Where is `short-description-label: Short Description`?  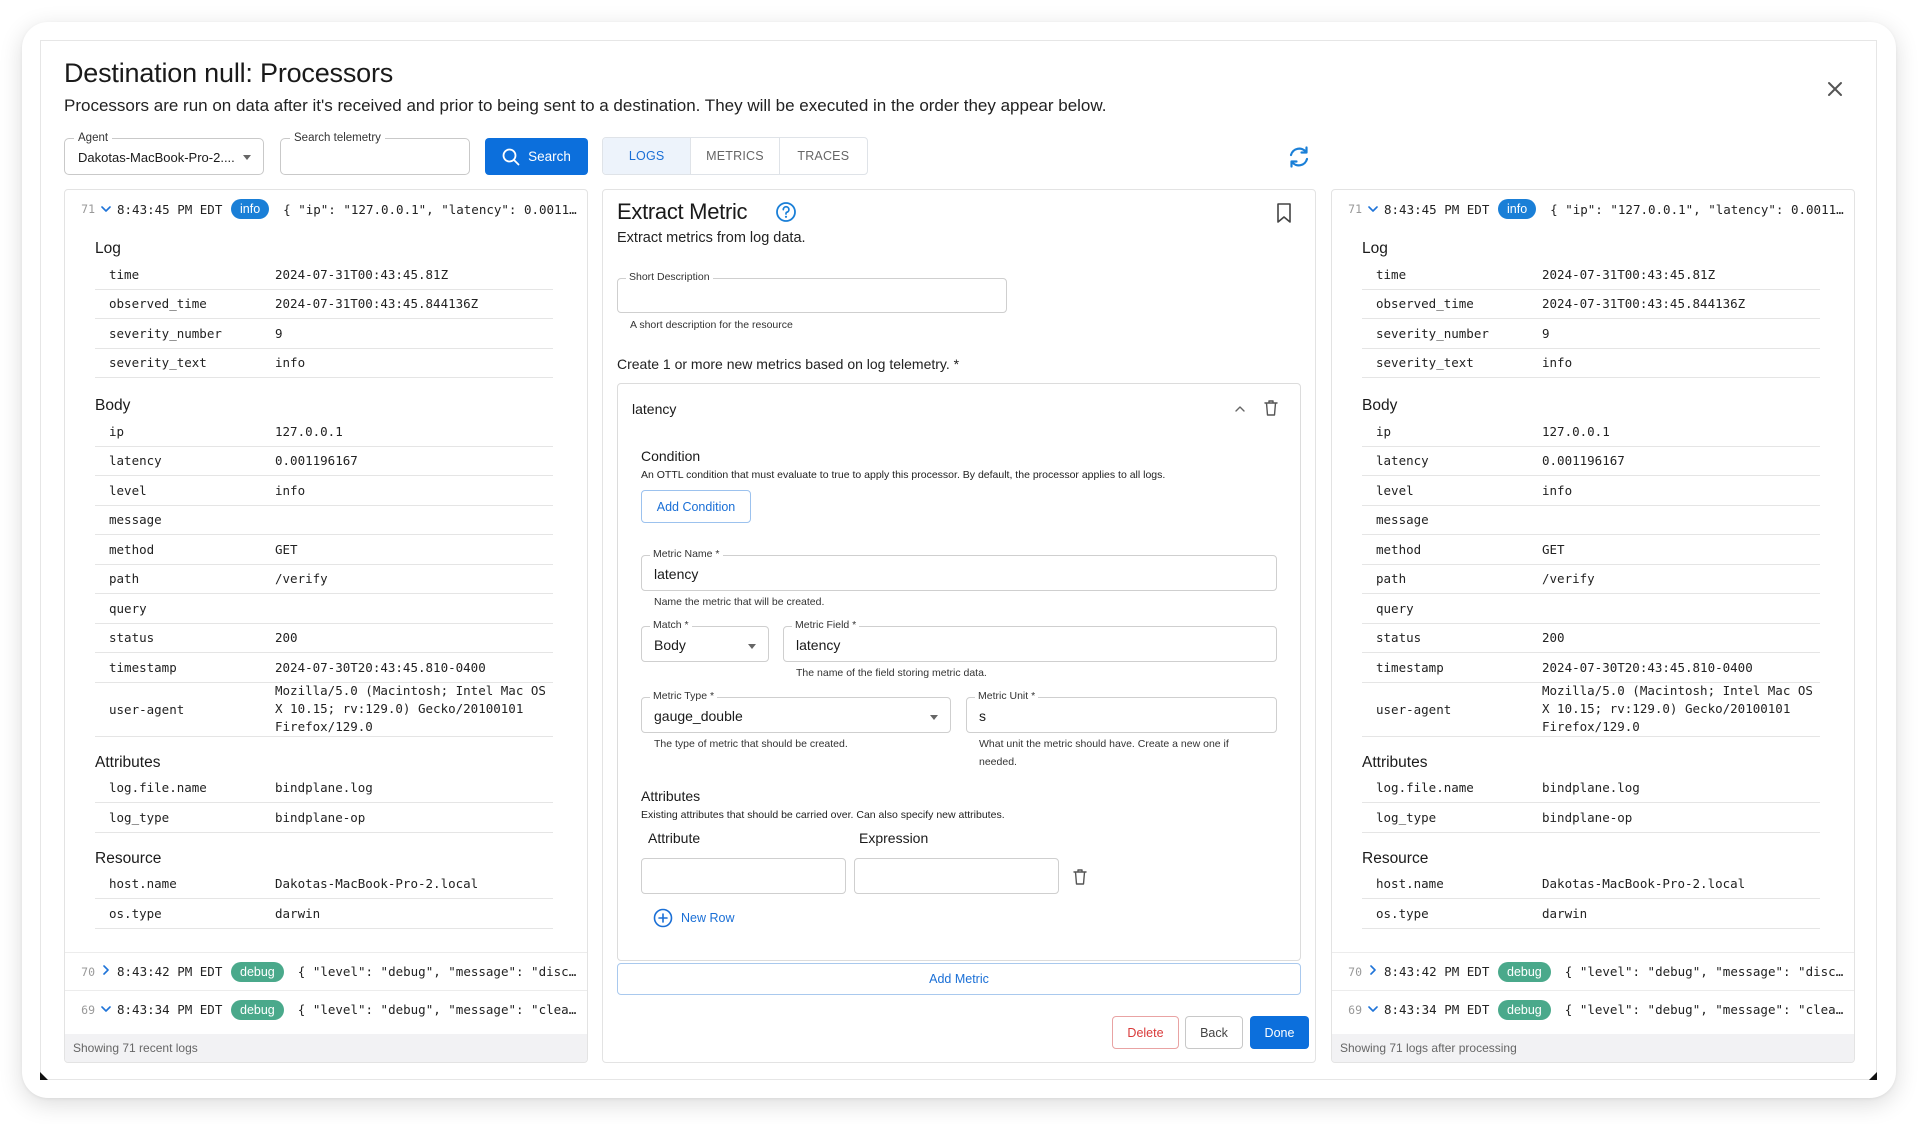 short-description-label: Short Description is located at coordinates (669, 277).